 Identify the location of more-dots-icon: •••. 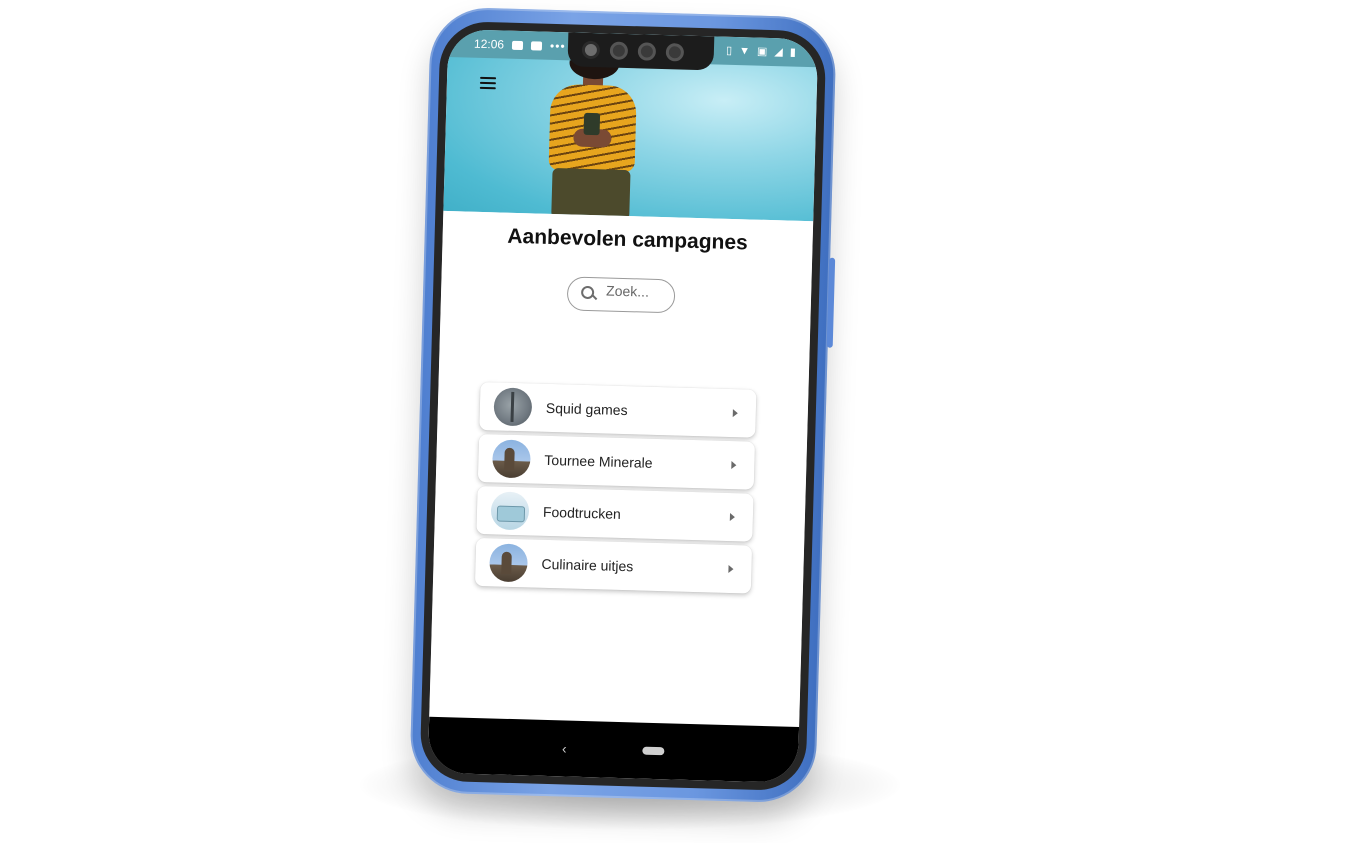
(557, 46).